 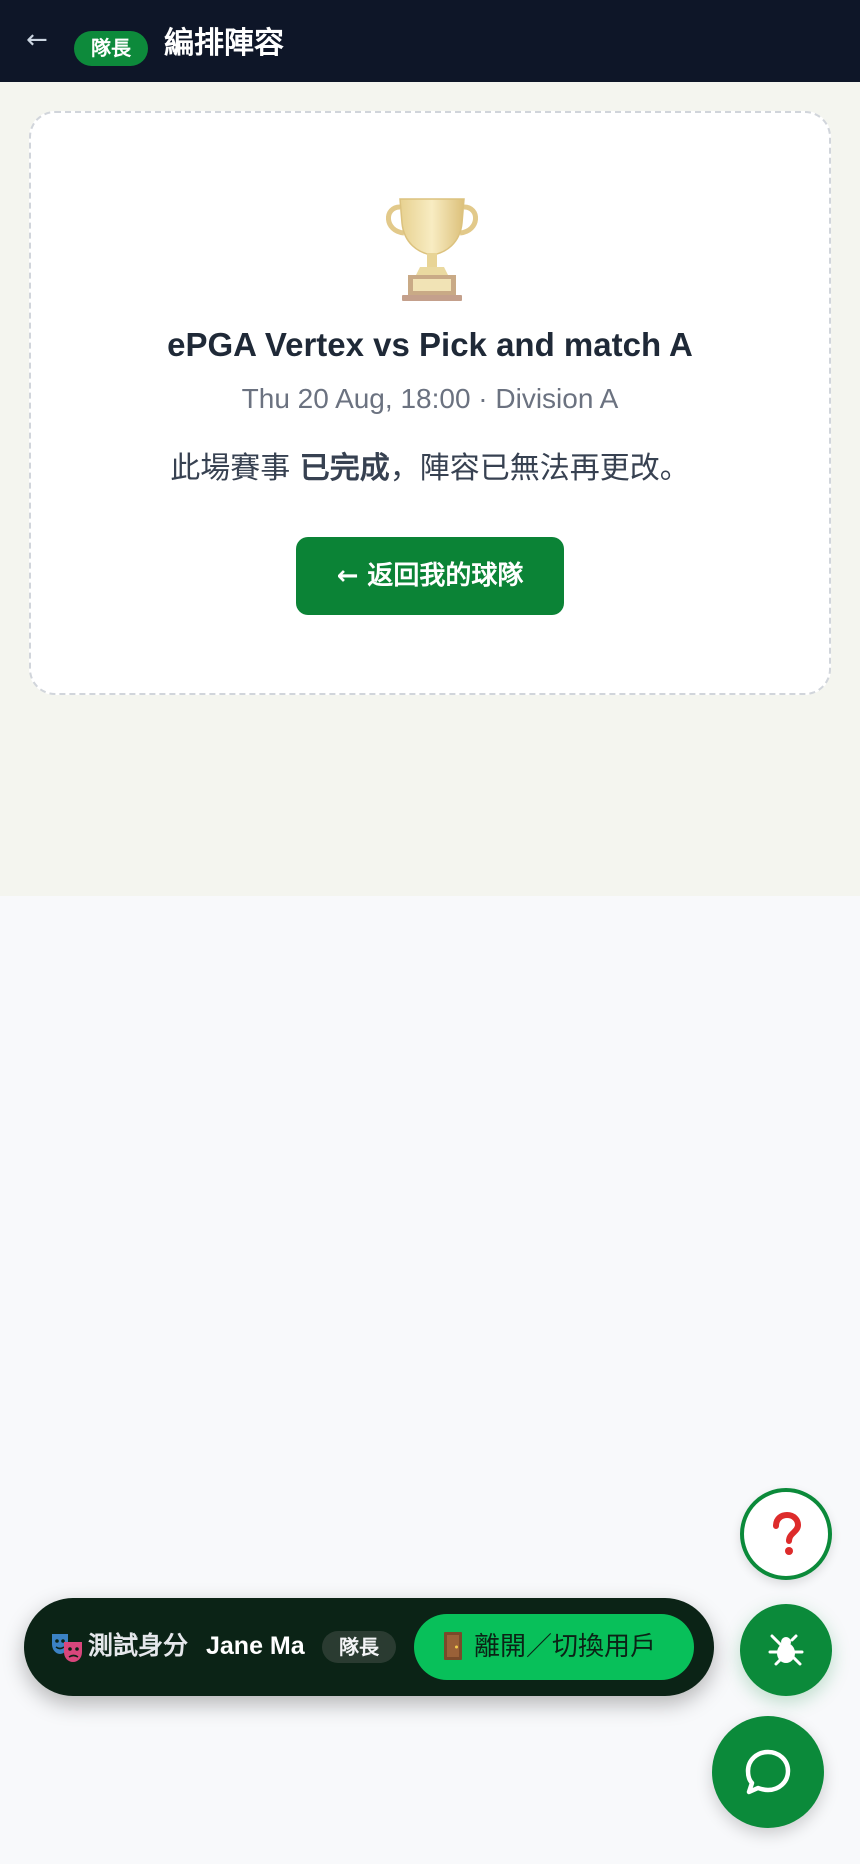 I want to click on chat-bubble-icon, so click(x=768, y=1772).